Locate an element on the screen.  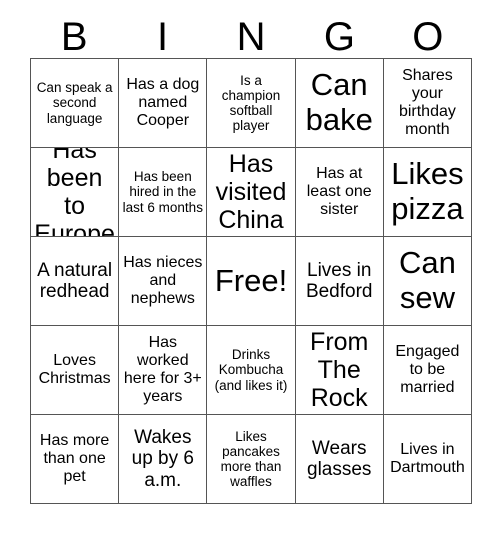
bingo-cell-text: Engaged to be married is located at coordinates (427, 369).